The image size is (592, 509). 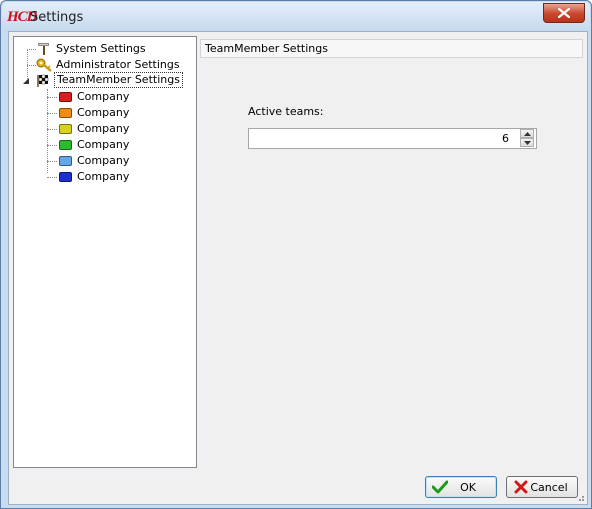 What do you see at coordinates (580, 498) in the screenshot?
I see `resize-grip-icon` at bounding box center [580, 498].